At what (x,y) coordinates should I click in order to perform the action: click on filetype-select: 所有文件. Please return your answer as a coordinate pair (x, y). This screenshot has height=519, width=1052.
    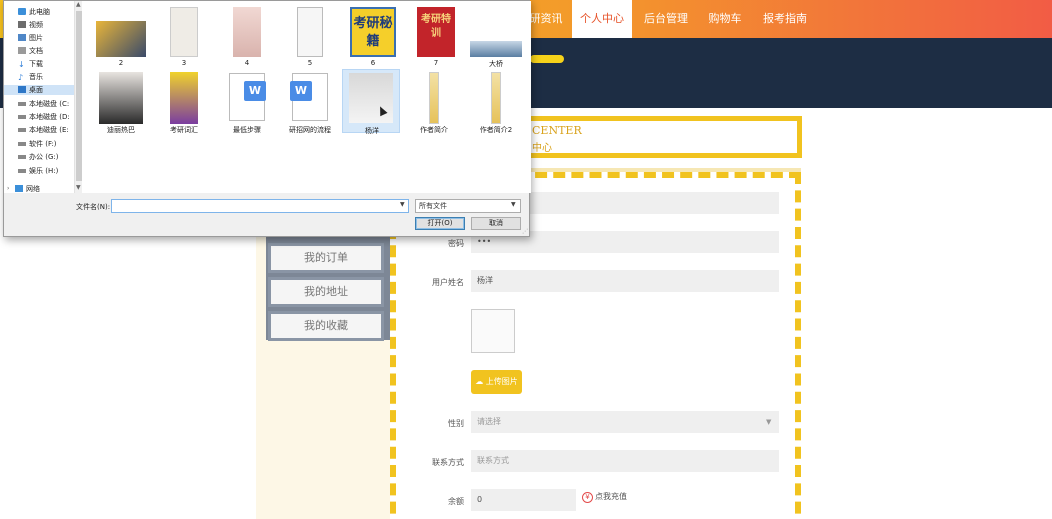
    Looking at the image, I should click on (468, 206).